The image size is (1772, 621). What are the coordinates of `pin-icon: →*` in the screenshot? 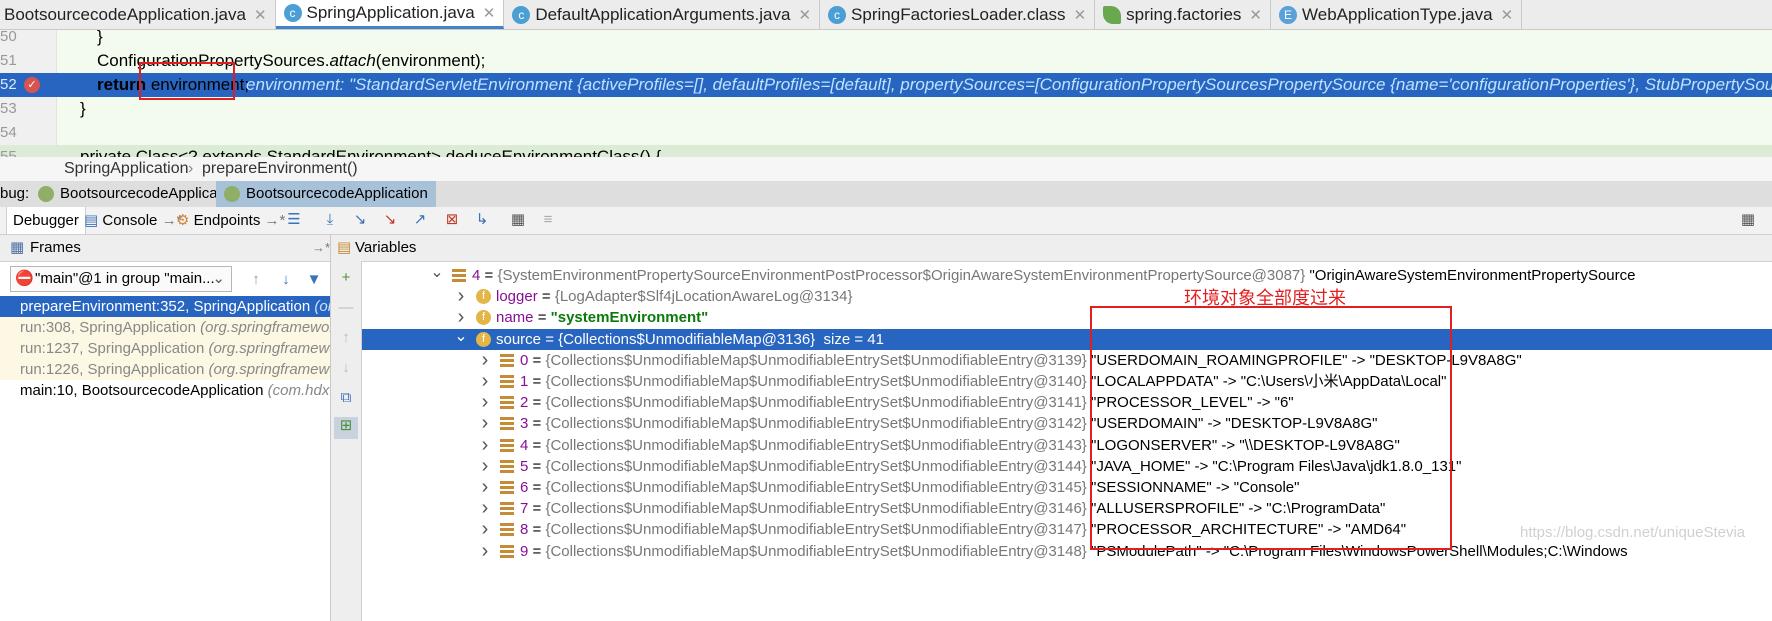 It's located at (321, 248).